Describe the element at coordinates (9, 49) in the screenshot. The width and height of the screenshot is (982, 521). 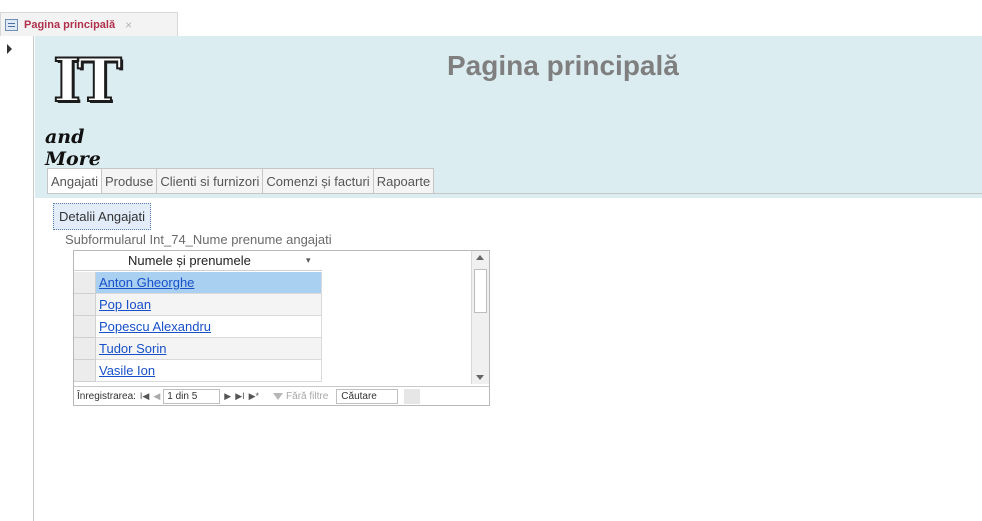
I see `current-record-arrow-icon` at that location.